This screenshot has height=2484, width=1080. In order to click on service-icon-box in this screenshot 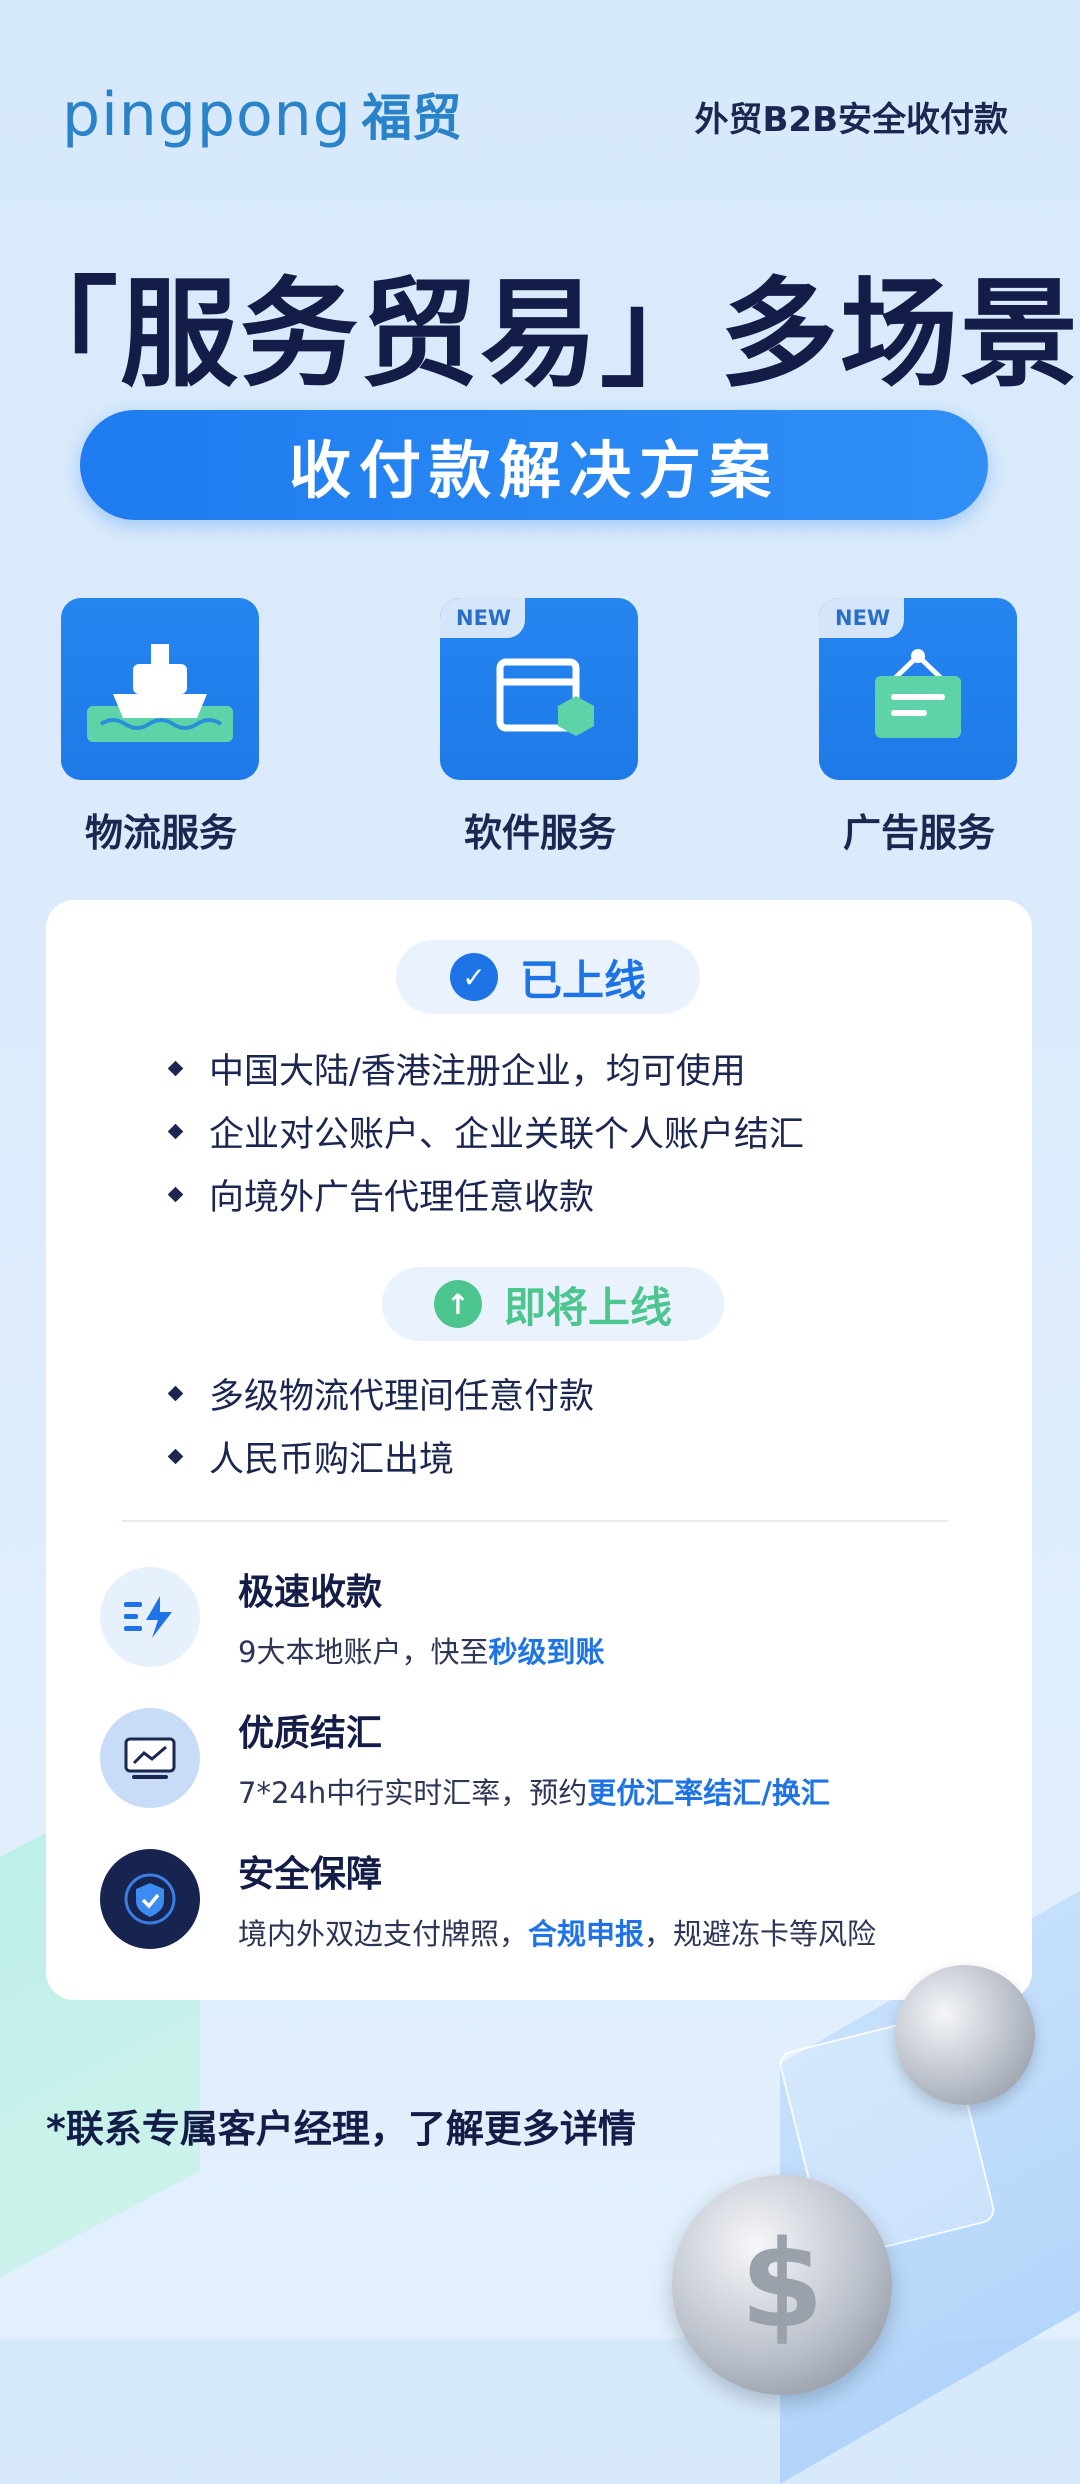, I will do `click(160, 689)`.